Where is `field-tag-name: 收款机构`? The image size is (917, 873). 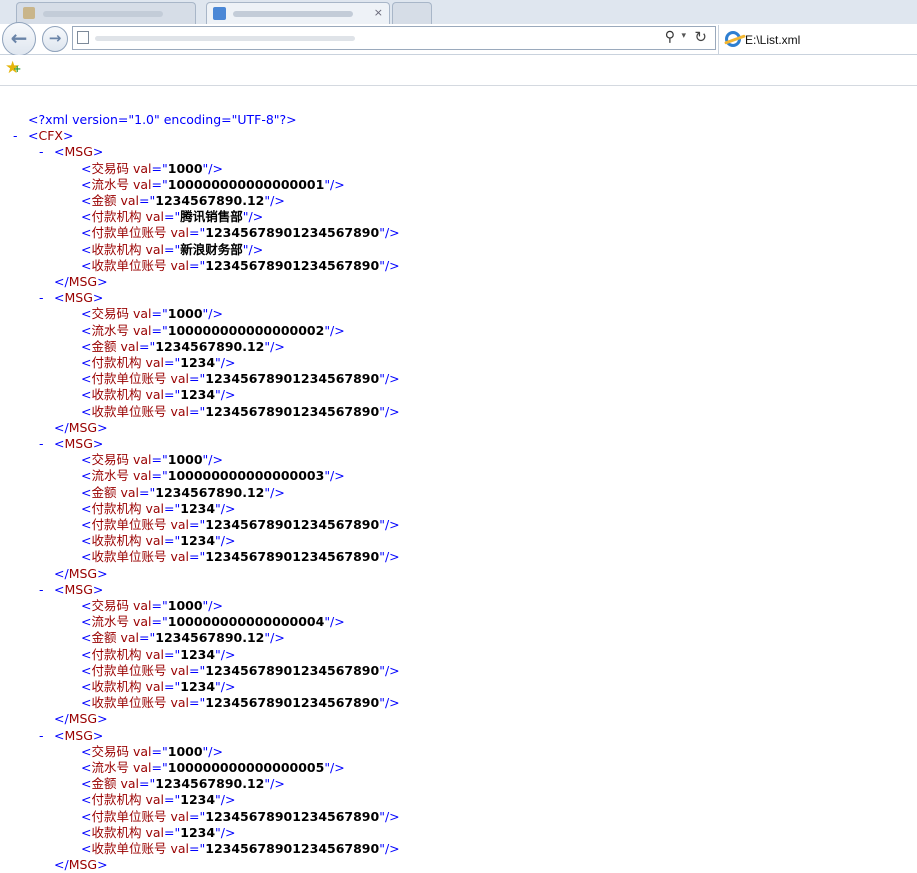 field-tag-name: 收款机构 is located at coordinates (116, 541).